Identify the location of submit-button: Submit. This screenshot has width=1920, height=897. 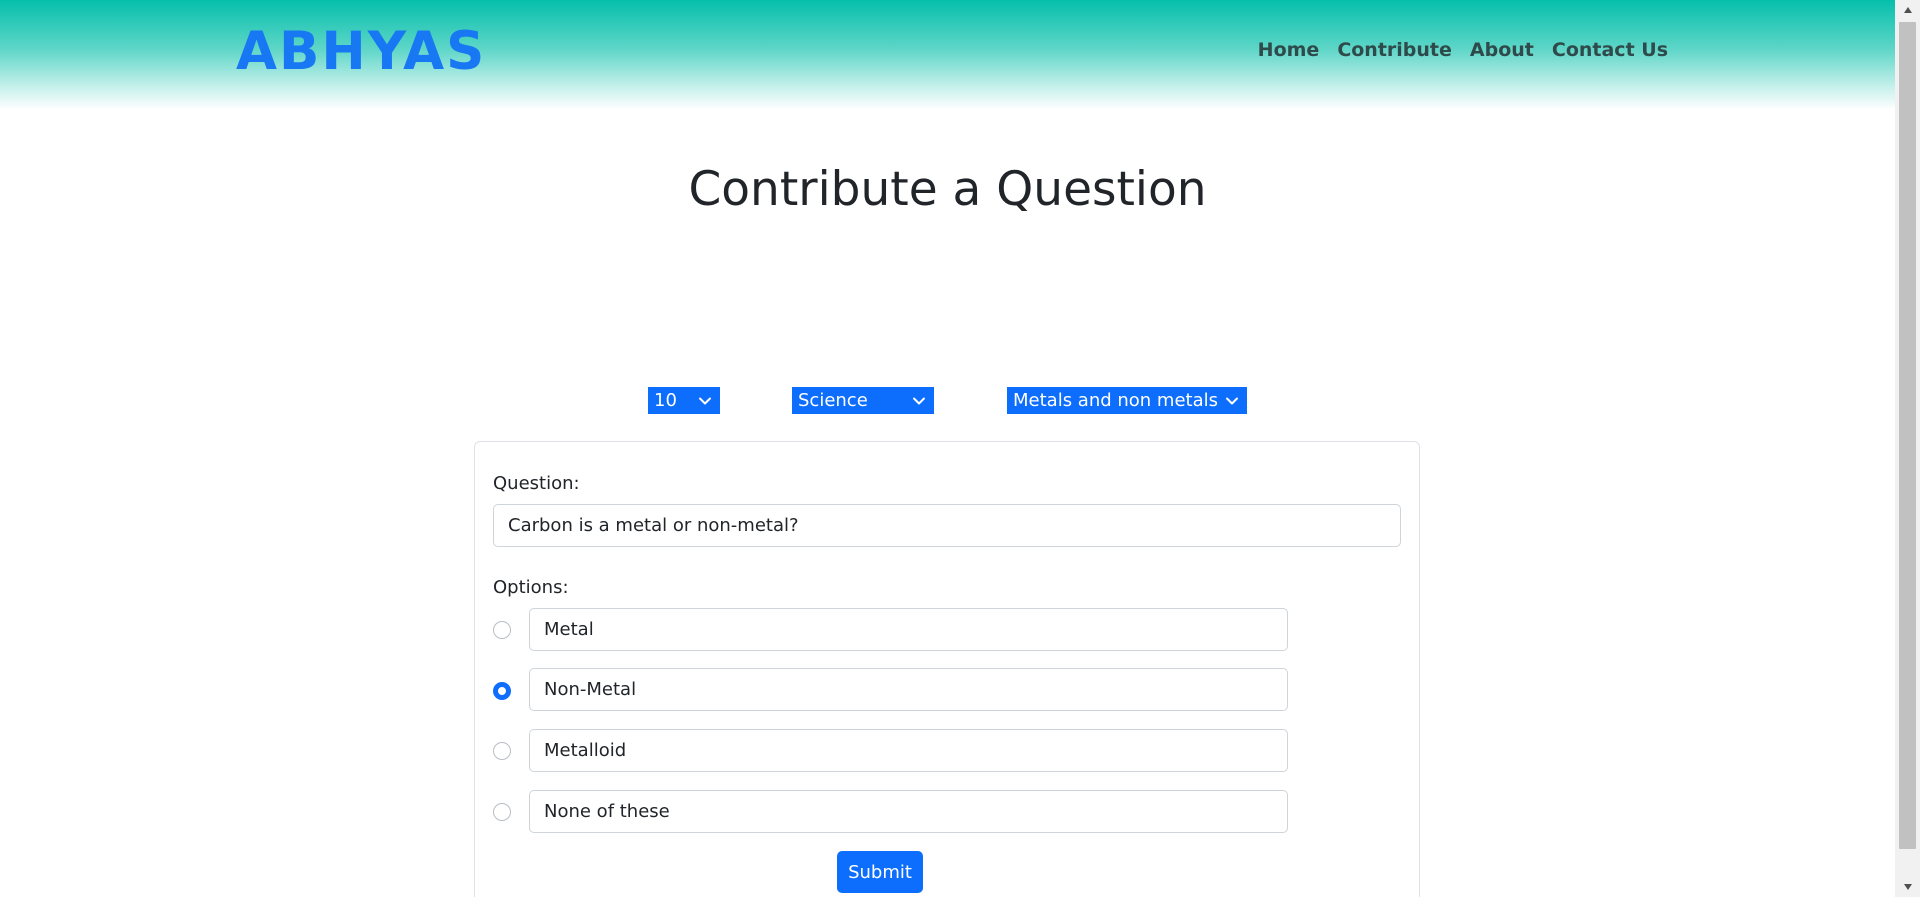
(880, 872).